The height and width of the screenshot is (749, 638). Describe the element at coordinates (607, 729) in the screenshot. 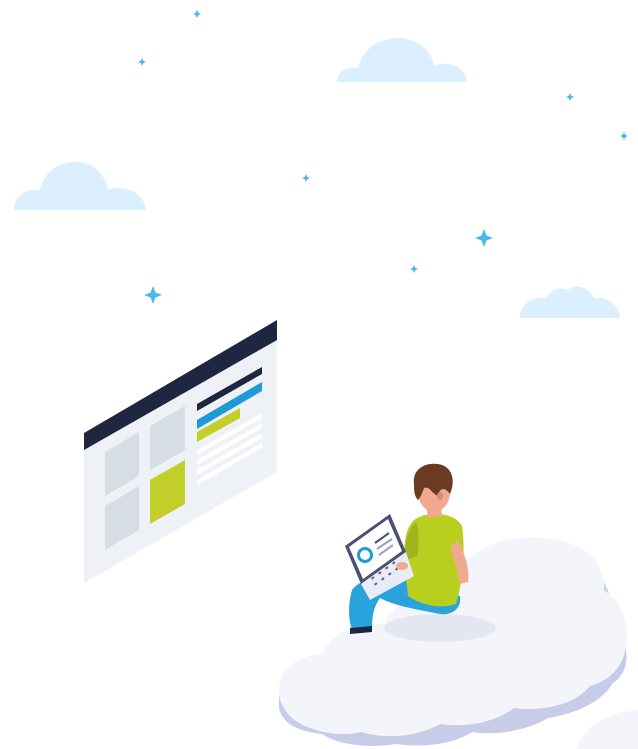

I see `corner-cloud` at that location.